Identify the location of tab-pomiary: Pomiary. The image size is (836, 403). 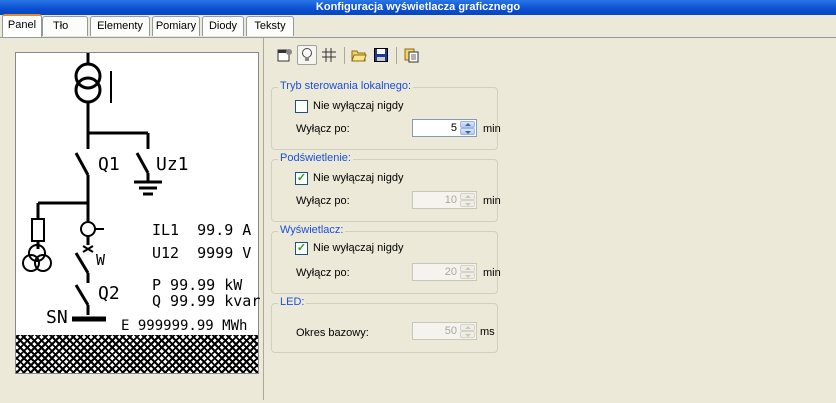
(176, 26).